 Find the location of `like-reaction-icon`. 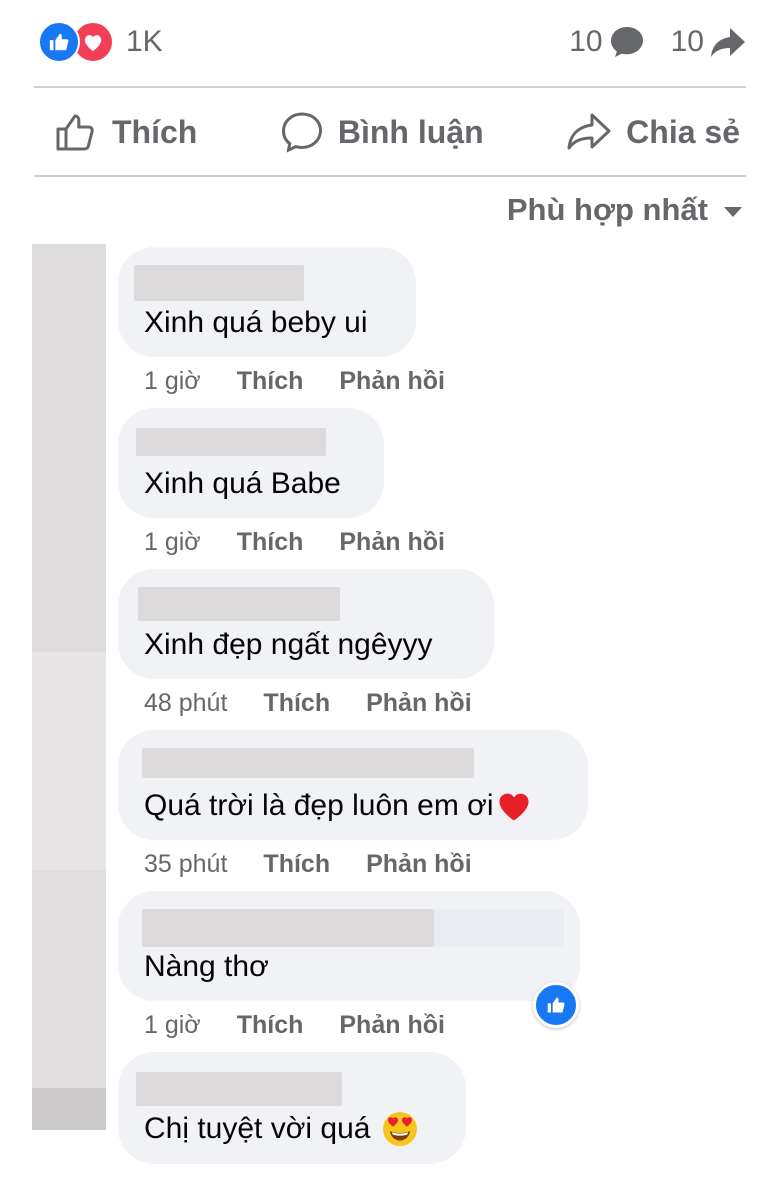

like-reaction-icon is located at coordinates (59, 42).